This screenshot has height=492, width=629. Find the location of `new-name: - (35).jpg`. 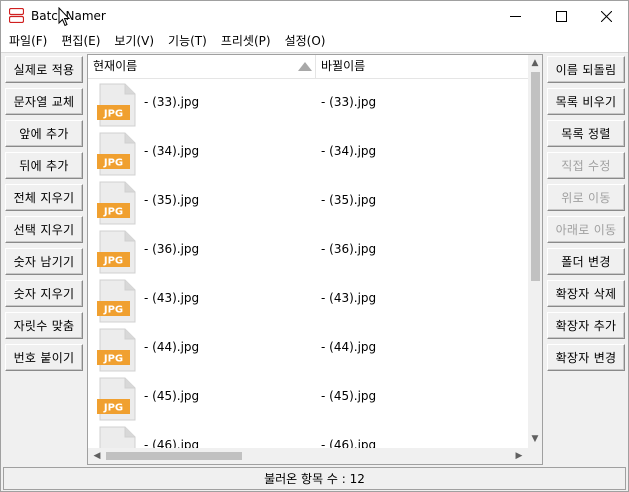

new-name: - (35).jpg is located at coordinates (349, 200).